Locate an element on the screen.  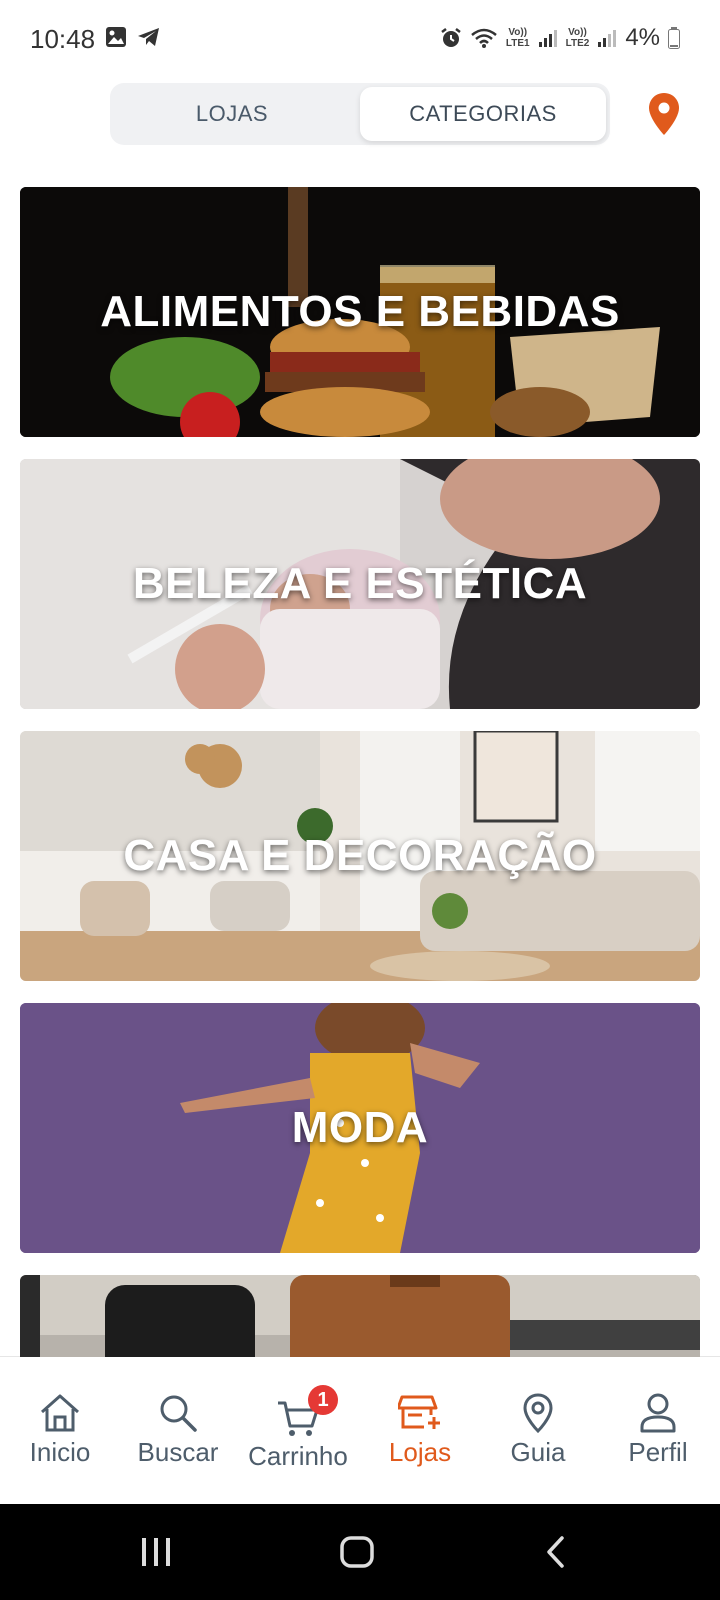
nav-item-inicio: Inicio is located at coordinates (60, 1431).